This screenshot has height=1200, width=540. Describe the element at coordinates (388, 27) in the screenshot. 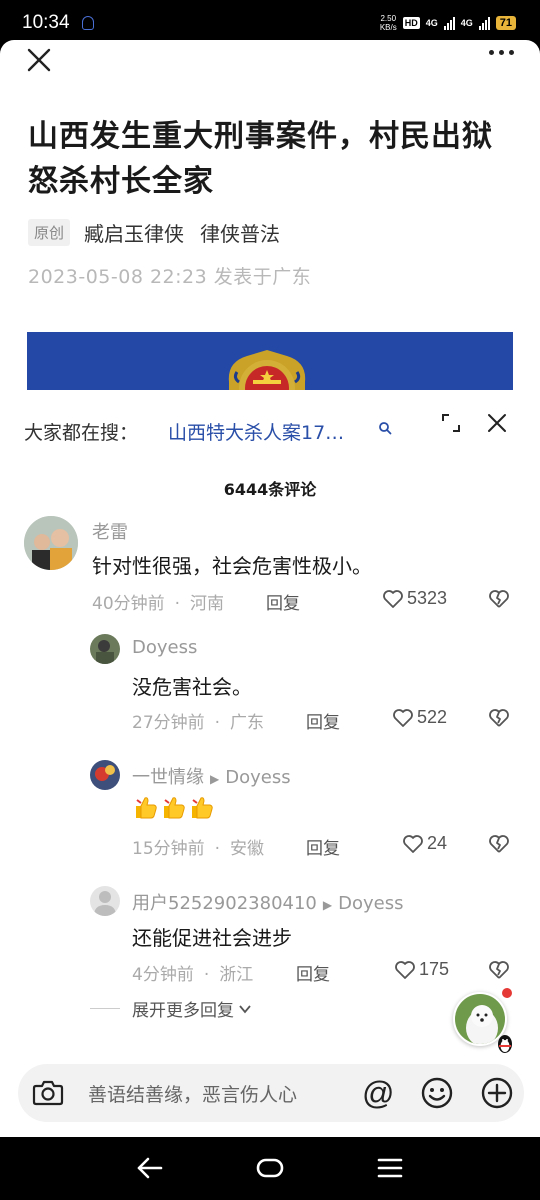

I see `speed-unit: KB/s` at that location.